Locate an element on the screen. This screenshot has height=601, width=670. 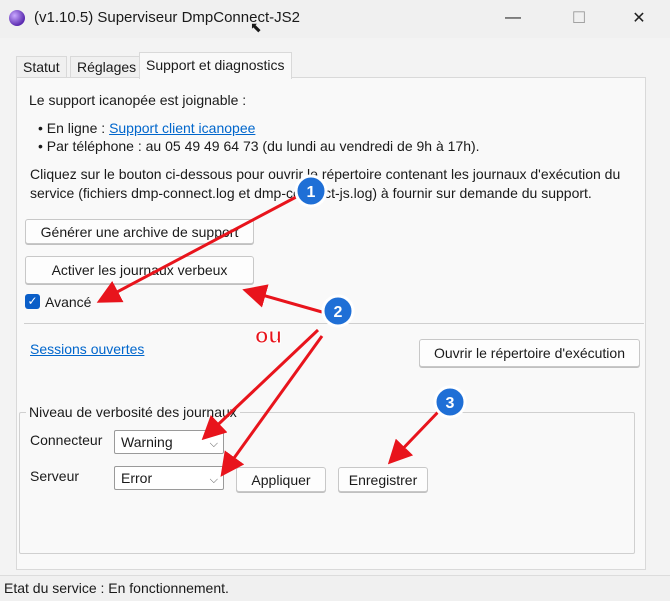
mouse-cursor-icon: ⬉ is located at coordinates (256, 27).